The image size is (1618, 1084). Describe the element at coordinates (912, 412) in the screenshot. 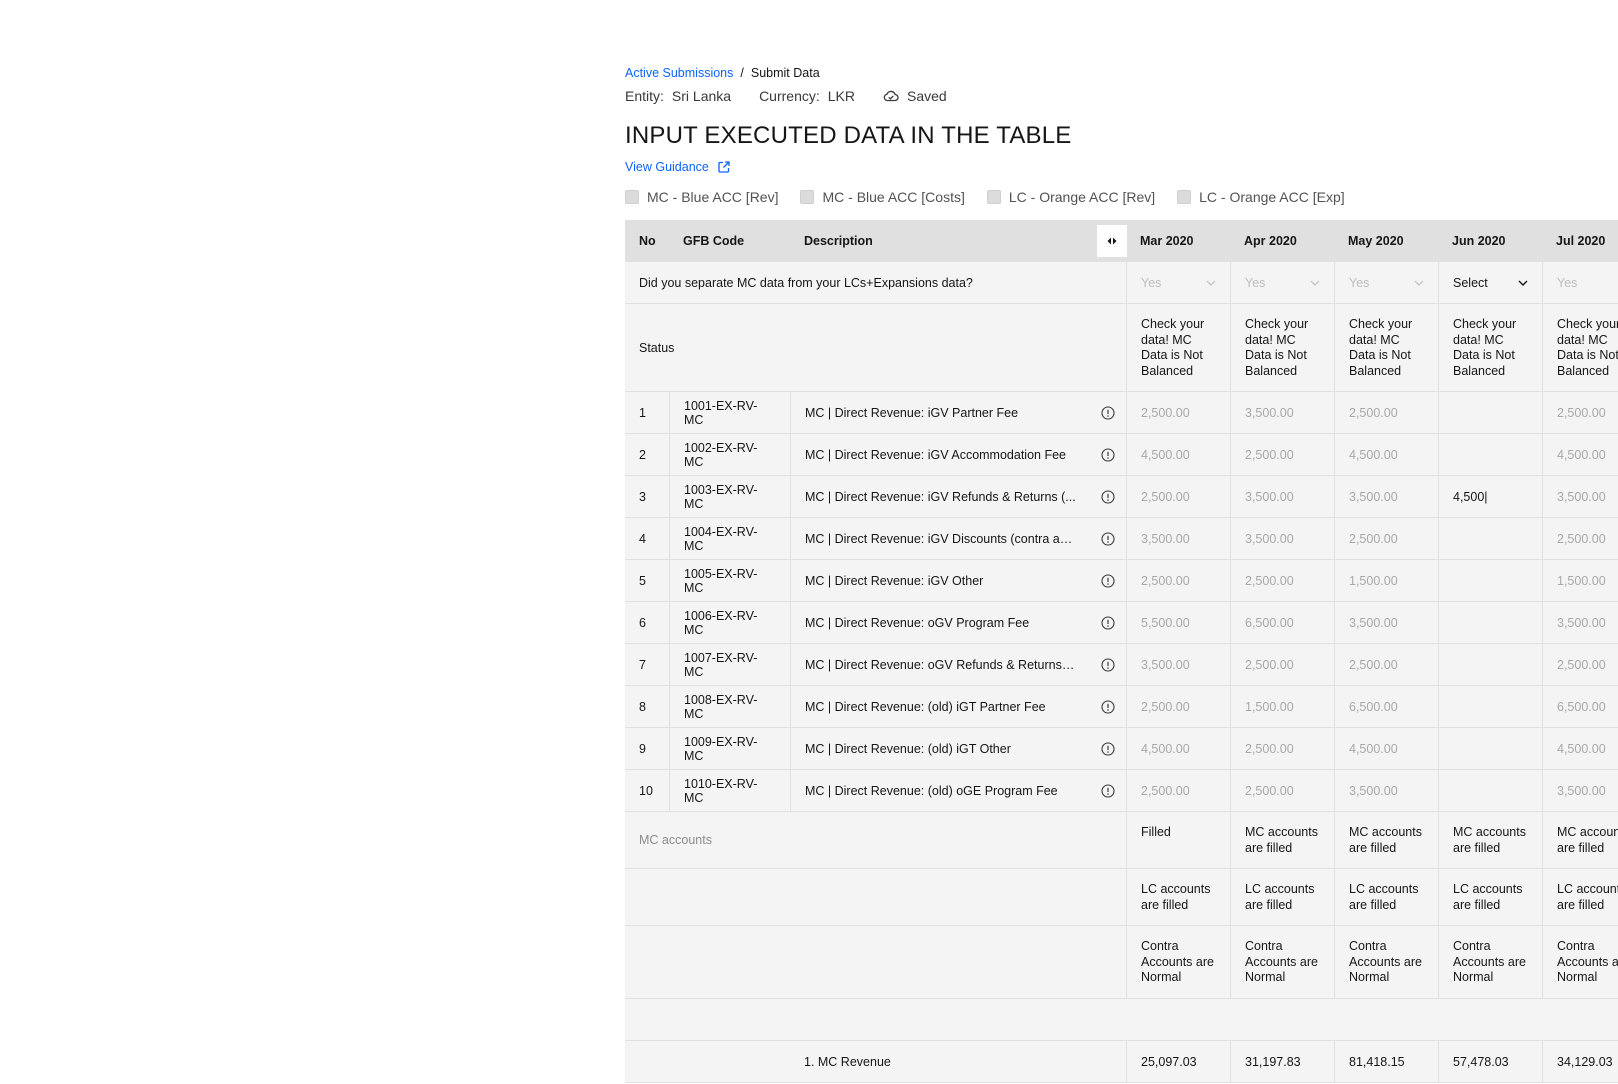

I see `row-description-text: MC | Direct Revenue: iGV Partner Fee` at that location.